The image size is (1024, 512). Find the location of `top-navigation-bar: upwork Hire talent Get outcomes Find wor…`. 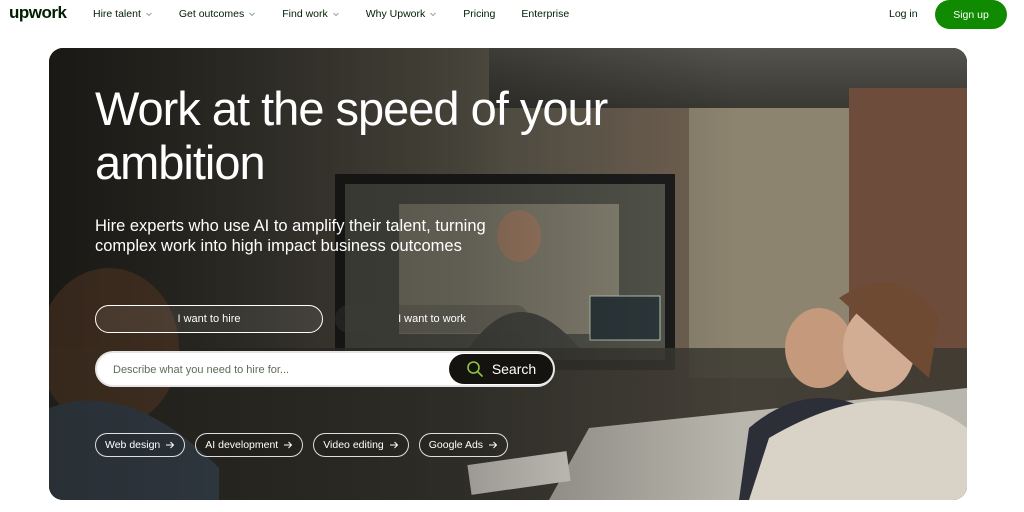

top-navigation-bar: upwork Hire talent Get outcomes Find wor… is located at coordinates (512, 15).